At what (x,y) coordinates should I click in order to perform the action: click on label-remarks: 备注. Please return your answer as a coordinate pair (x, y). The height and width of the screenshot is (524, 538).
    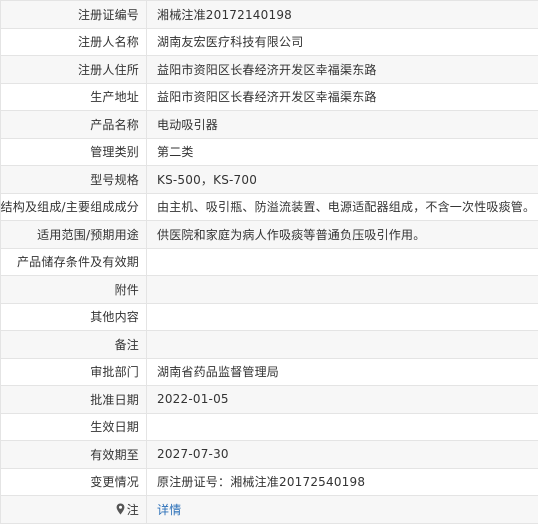
    Looking at the image, I should click on (74, 344).